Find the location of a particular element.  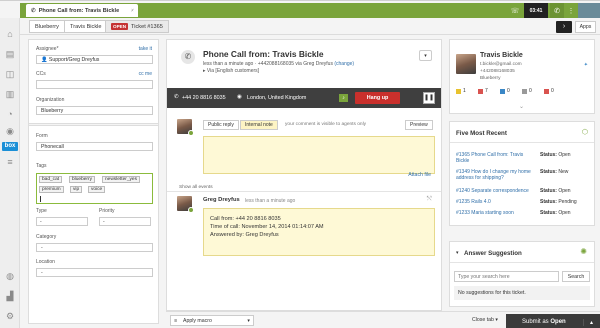

comment-time: less than a minute ago is located at coordinates (270, 201).